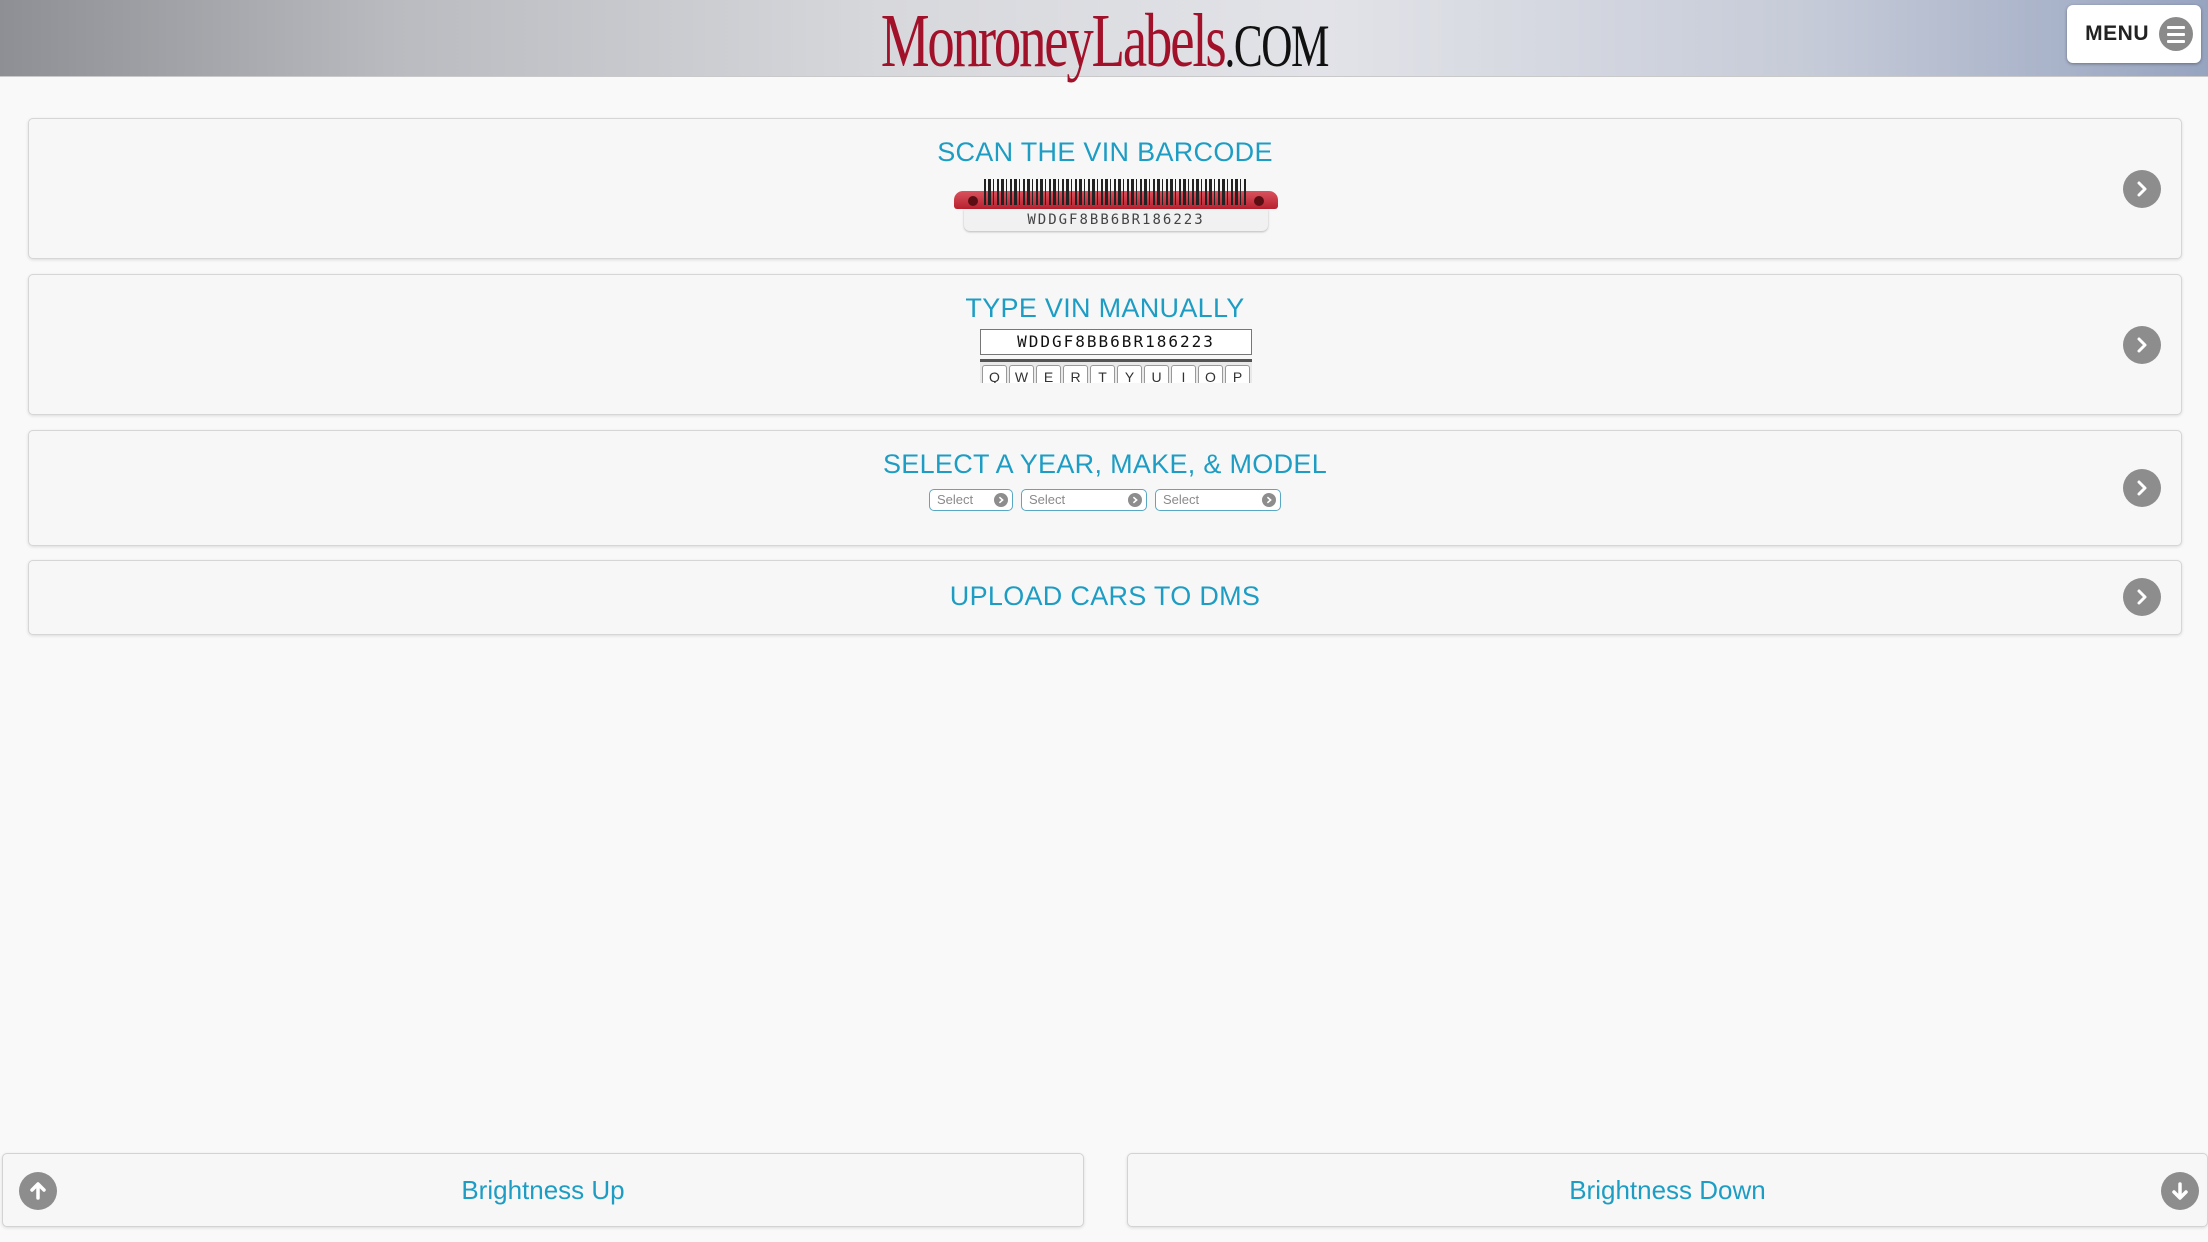 The width and height of the screenshot is (2208, 1242). Describe the element at coordinates (1210, 374) in the screenshot. I see `keyboard-key: O` at that location.